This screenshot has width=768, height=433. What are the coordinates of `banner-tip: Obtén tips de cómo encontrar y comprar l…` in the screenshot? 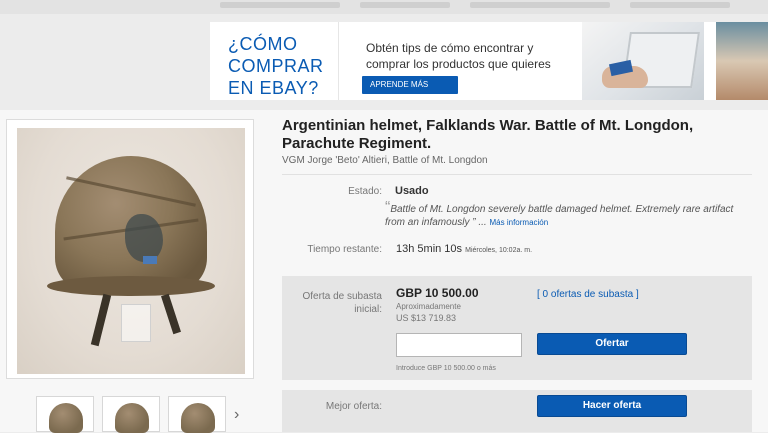 It's located at (462, 61).